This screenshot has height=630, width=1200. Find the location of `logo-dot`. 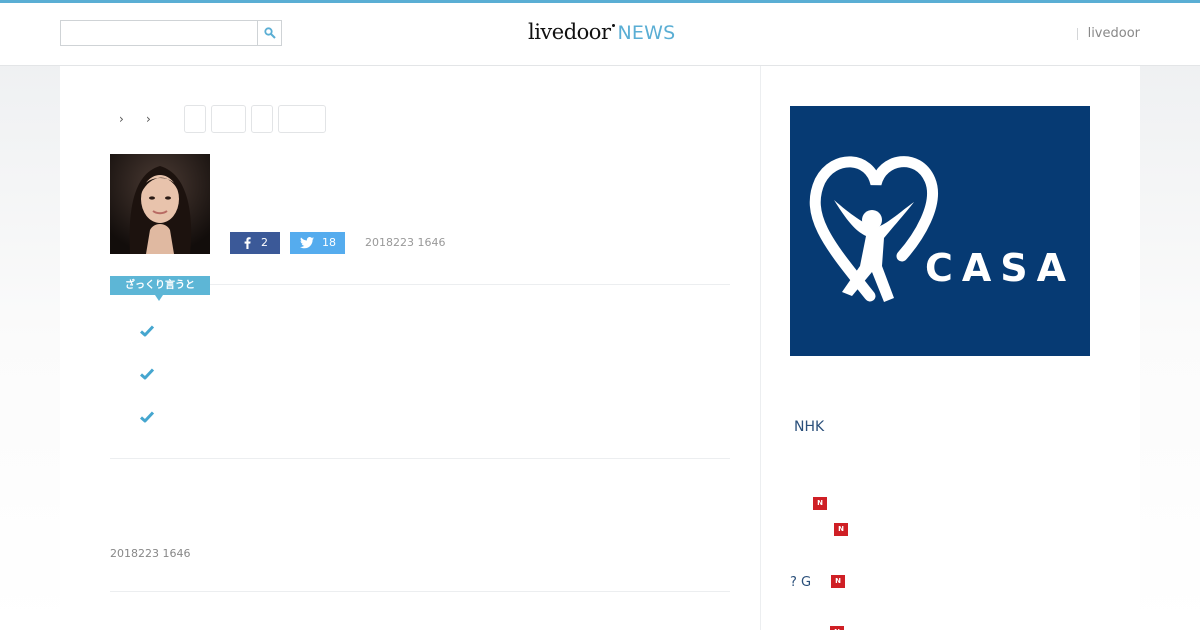

logo-dot is located at coordinates (613, 25).